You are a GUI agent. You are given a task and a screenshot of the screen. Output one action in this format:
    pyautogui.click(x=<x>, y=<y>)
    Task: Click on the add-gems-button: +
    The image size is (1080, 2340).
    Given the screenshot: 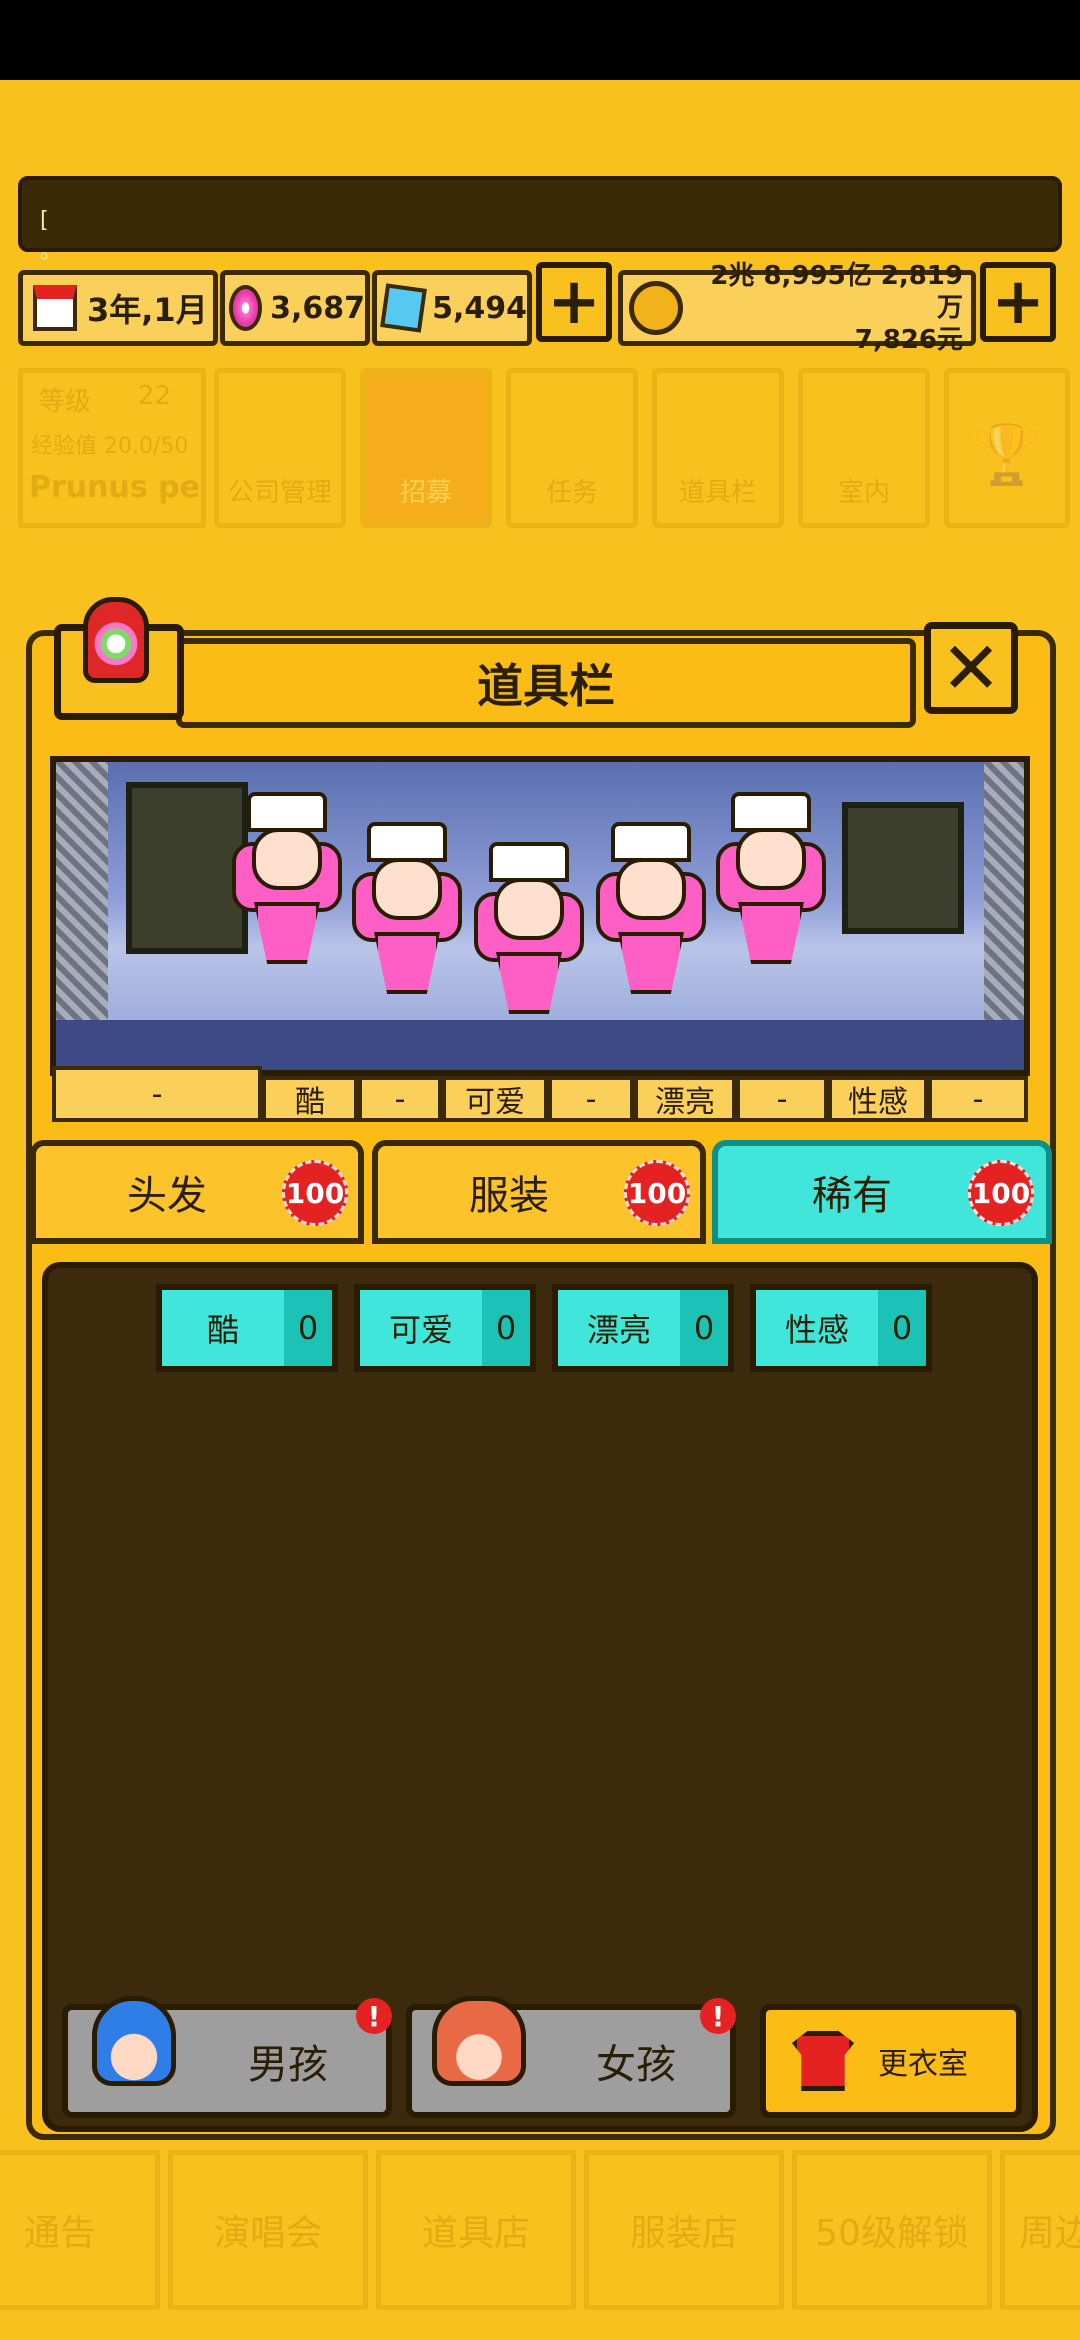 What is the action you would take?
    pyautogui.click(x=574, y=302)
    